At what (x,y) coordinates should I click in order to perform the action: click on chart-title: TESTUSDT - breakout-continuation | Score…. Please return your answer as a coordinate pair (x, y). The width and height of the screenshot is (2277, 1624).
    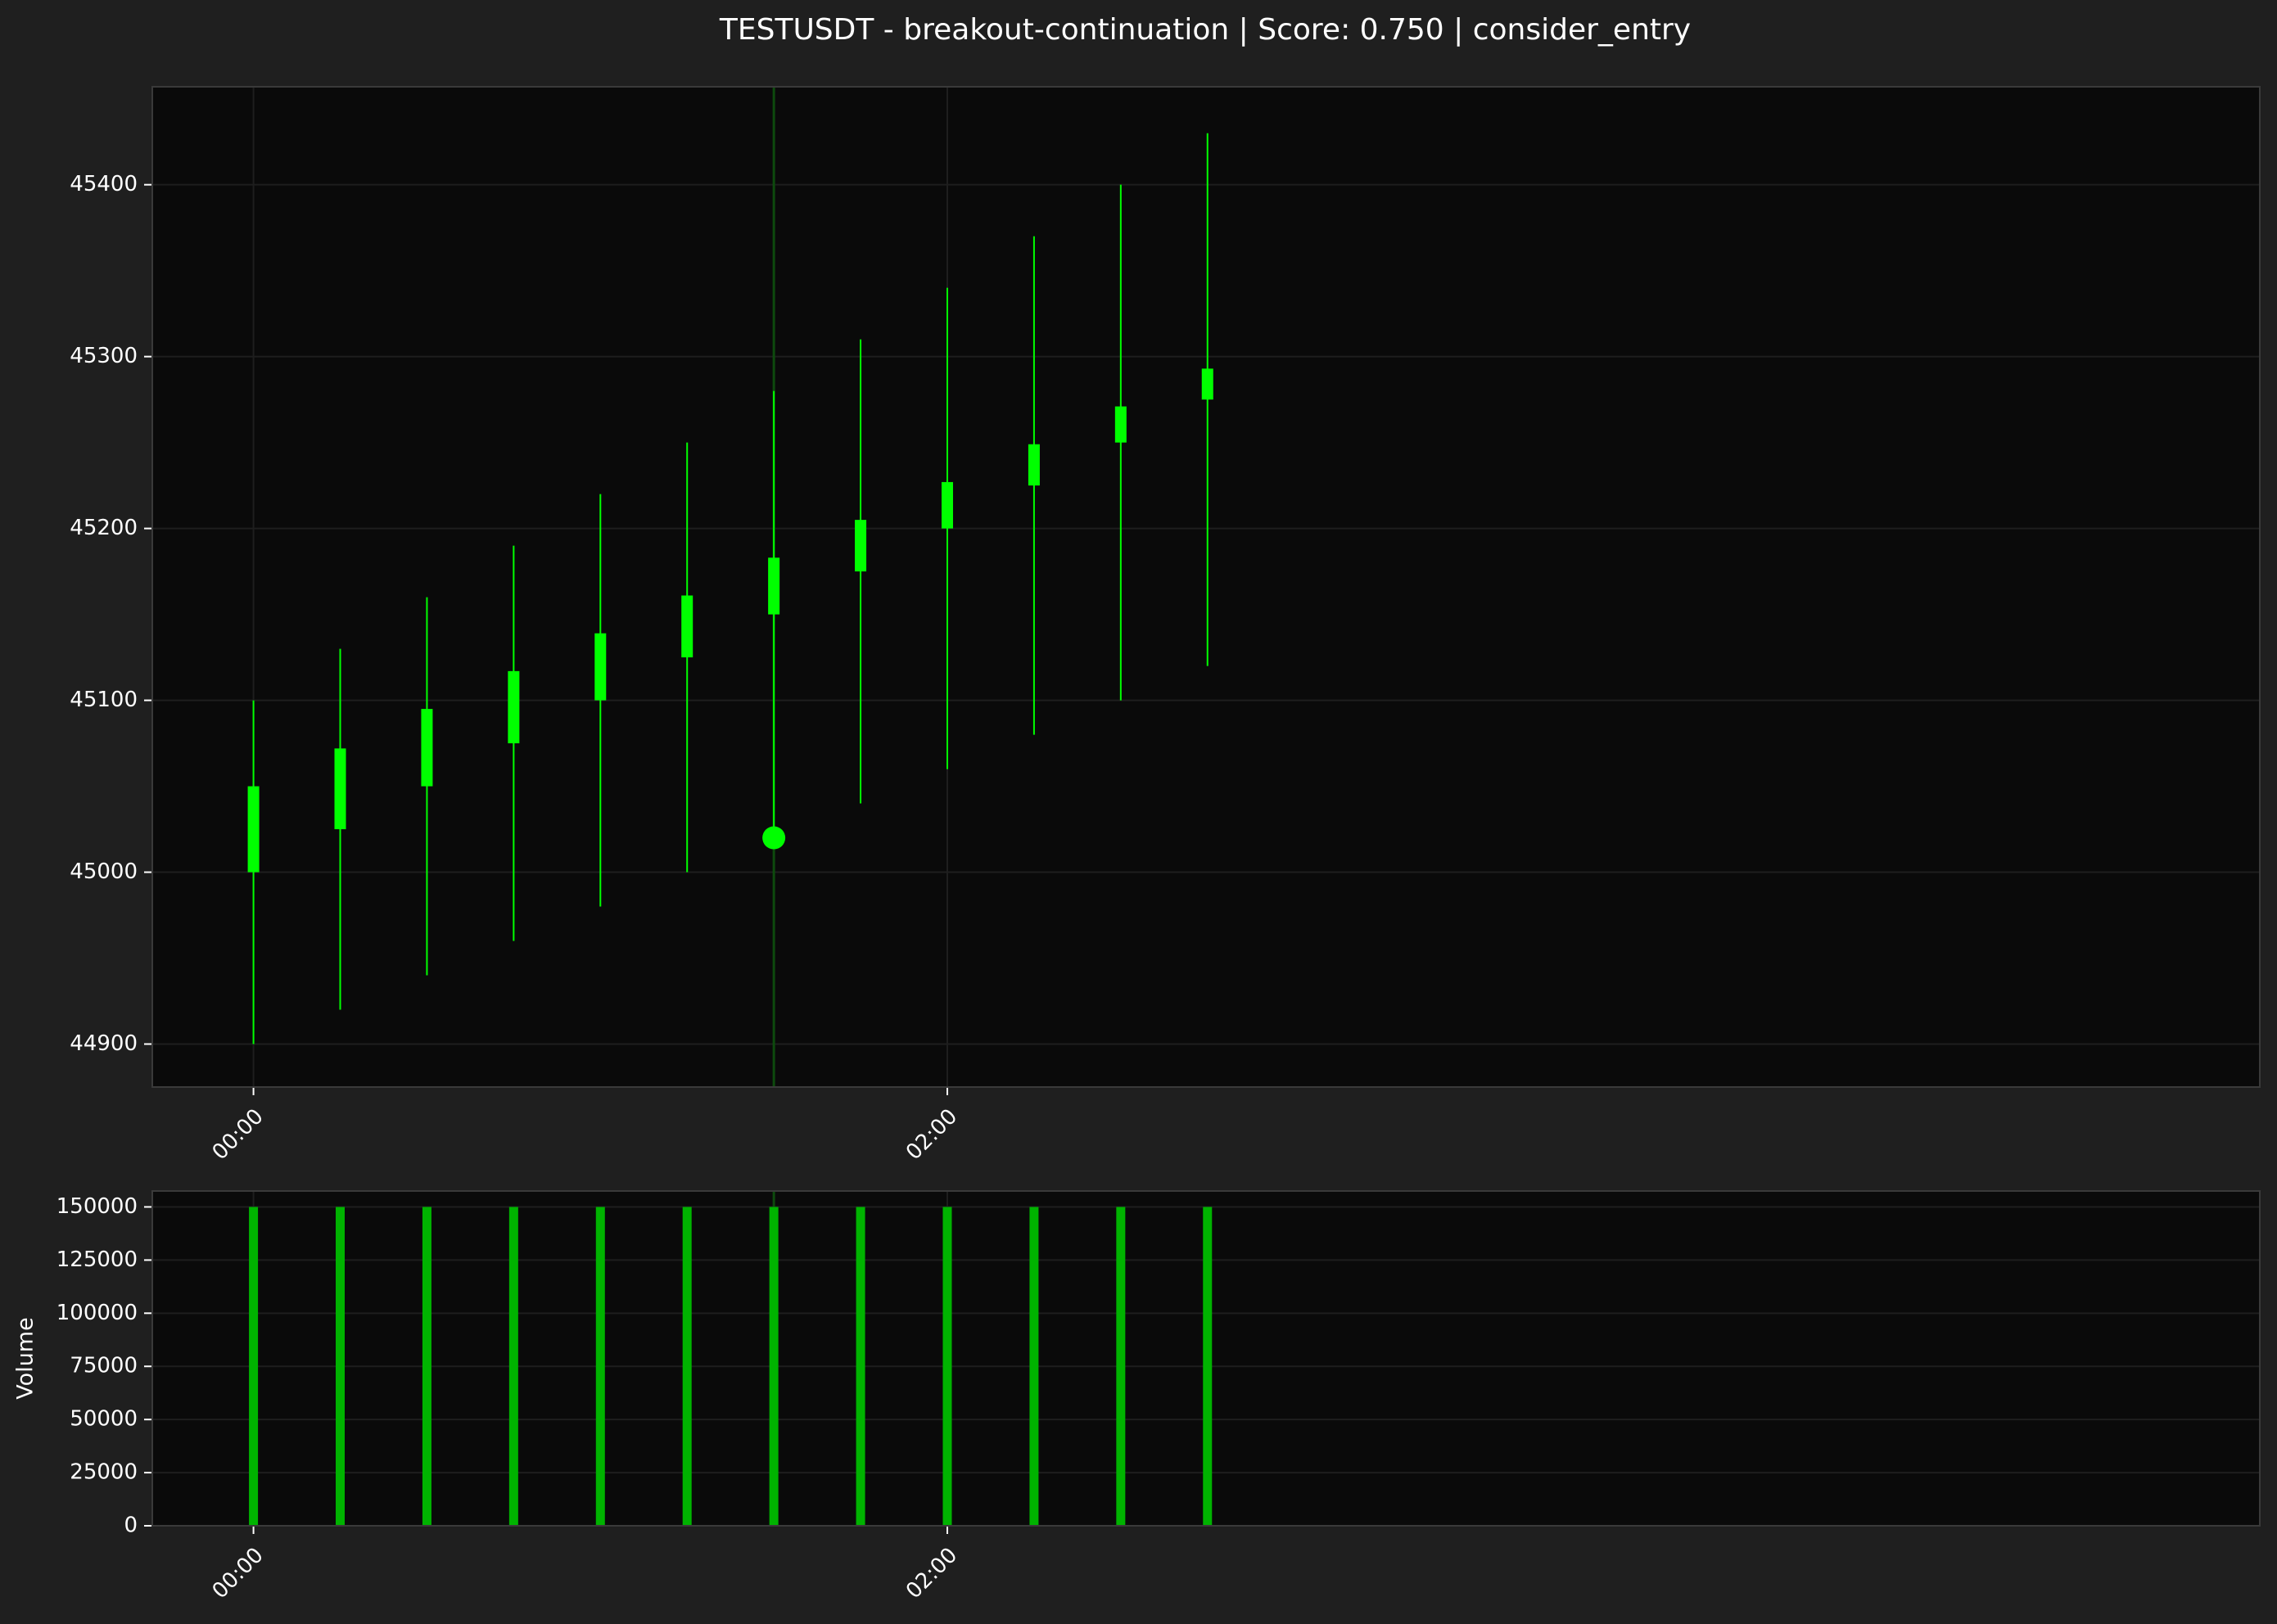
    Looking at the image, I should click on (1205, 30).